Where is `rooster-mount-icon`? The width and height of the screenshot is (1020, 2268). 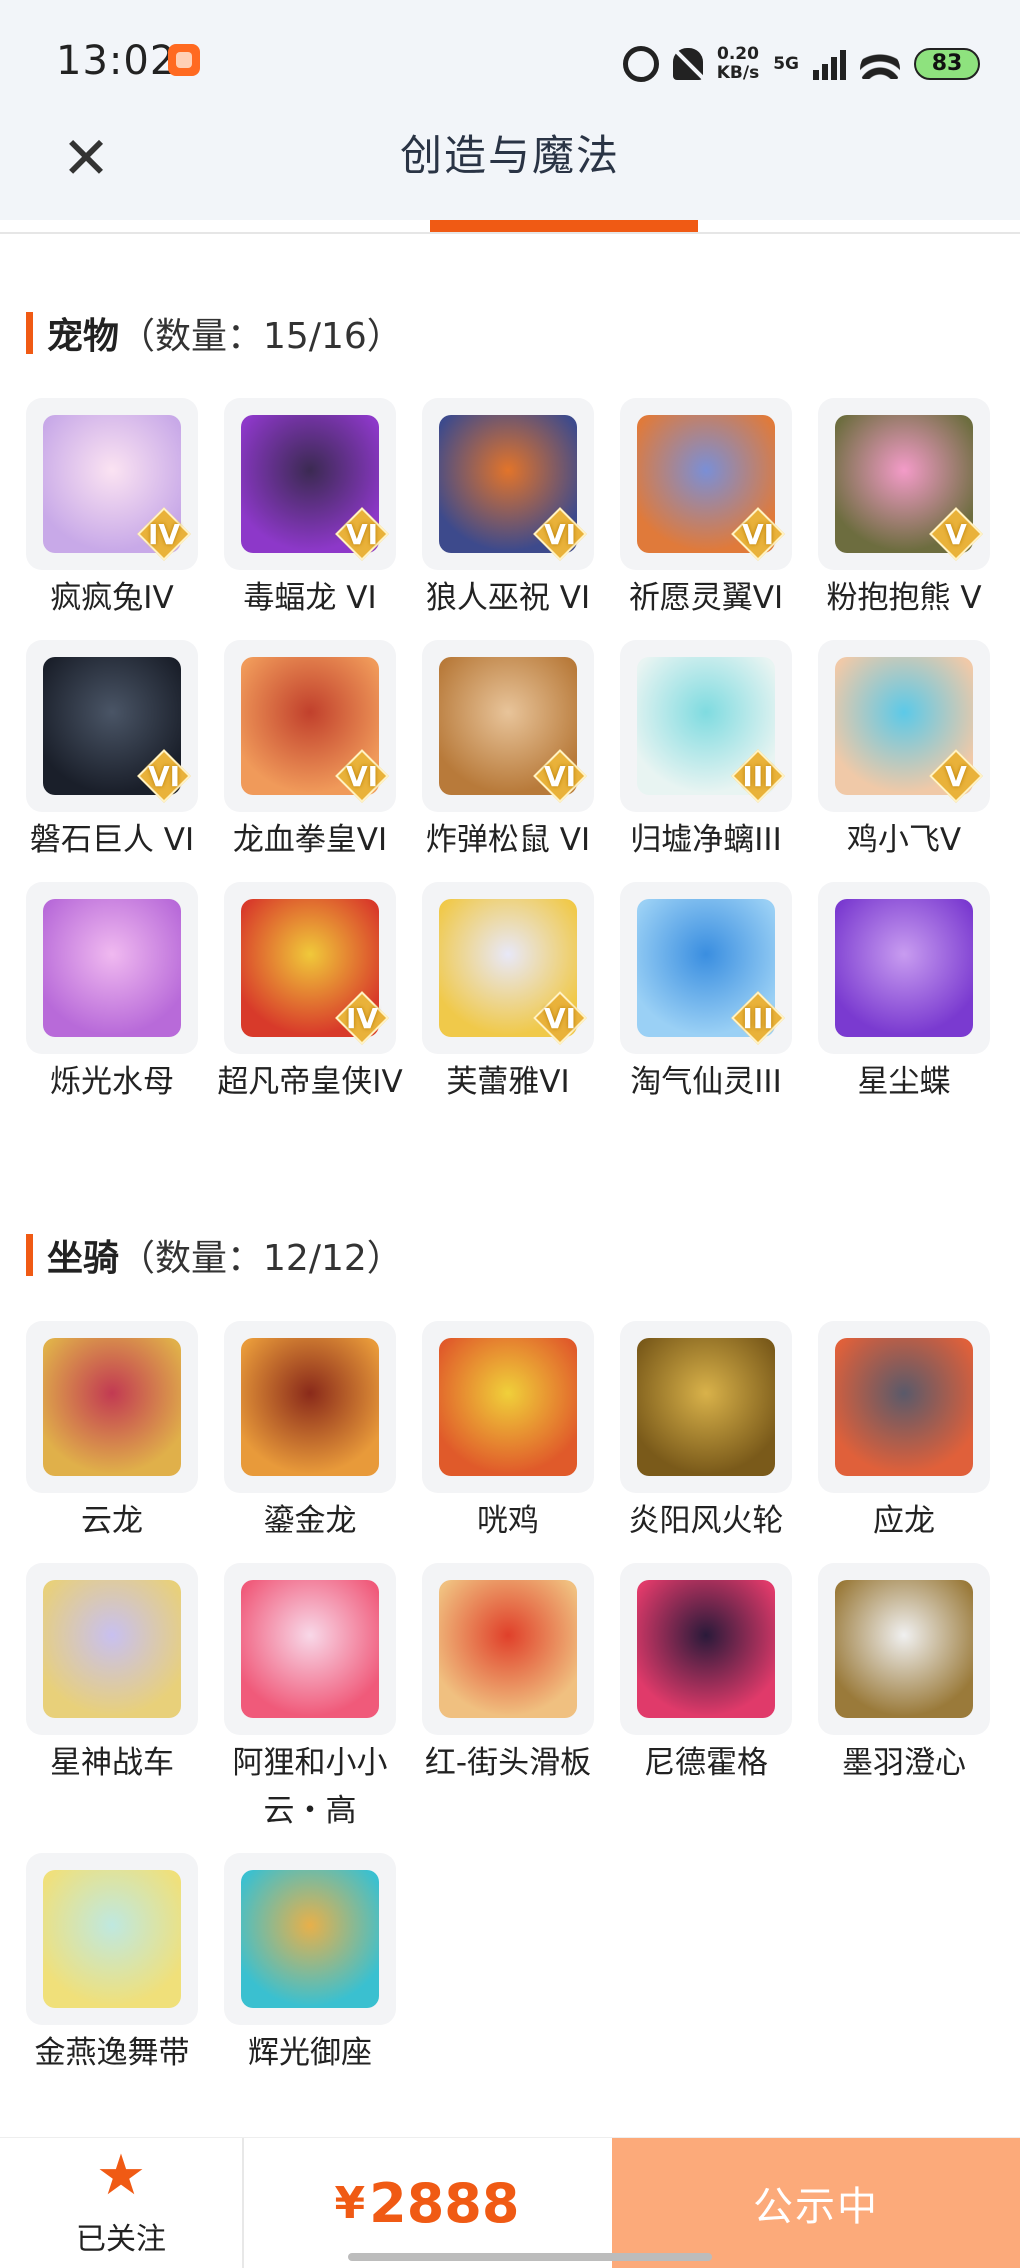 rooster-mount-icon is located at coordinates (508, 1407).